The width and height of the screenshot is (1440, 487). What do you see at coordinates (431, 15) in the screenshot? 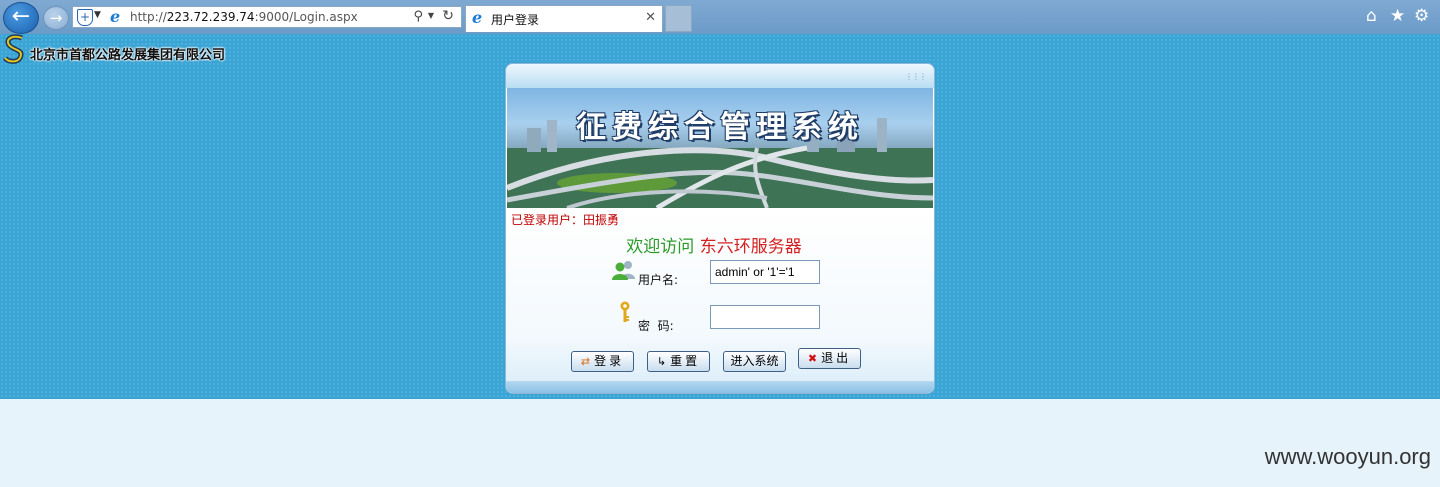
I see `search-dropdown-icon: ▼` at bounding box center [431, 15].